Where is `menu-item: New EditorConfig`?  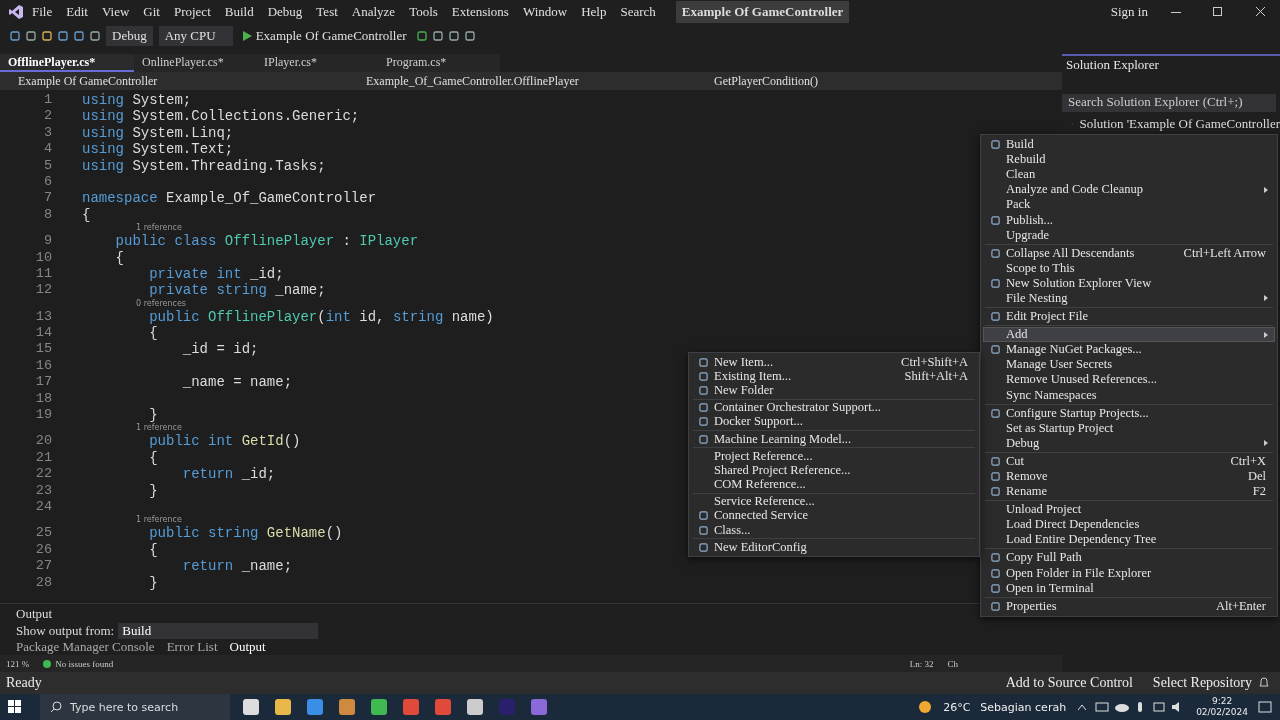
menu-item: New EditorConfig is located at coordinates (834, 547).